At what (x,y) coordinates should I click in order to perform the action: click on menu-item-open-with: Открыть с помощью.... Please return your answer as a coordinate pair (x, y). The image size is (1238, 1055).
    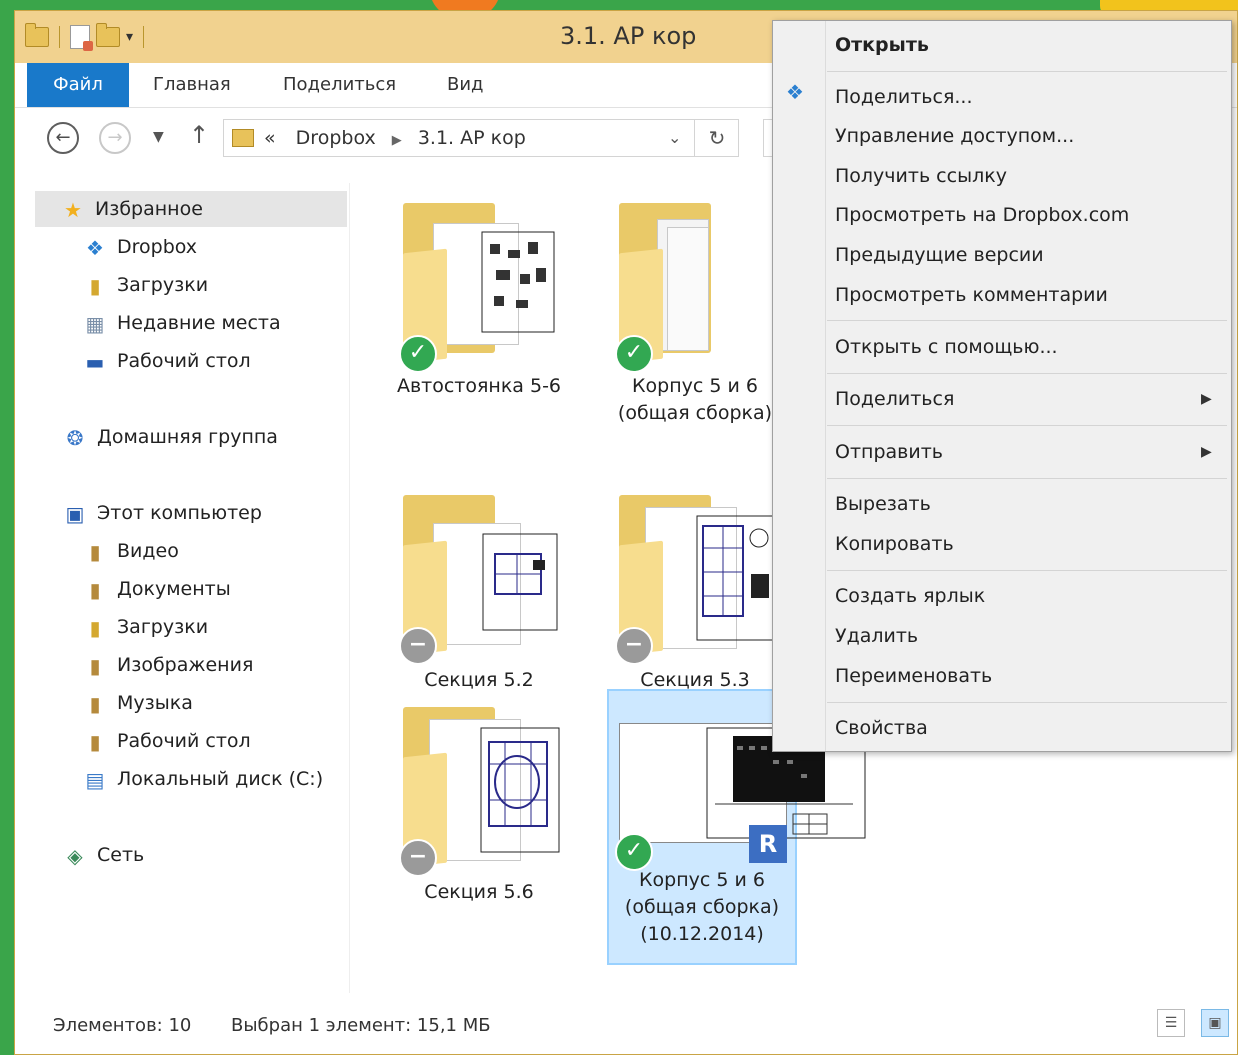
    Looking at the image, I should click on (946, 347).